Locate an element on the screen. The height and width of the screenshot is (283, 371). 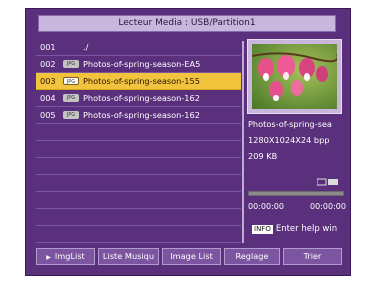
file-name: ./ is located at coordinates (86, 47).